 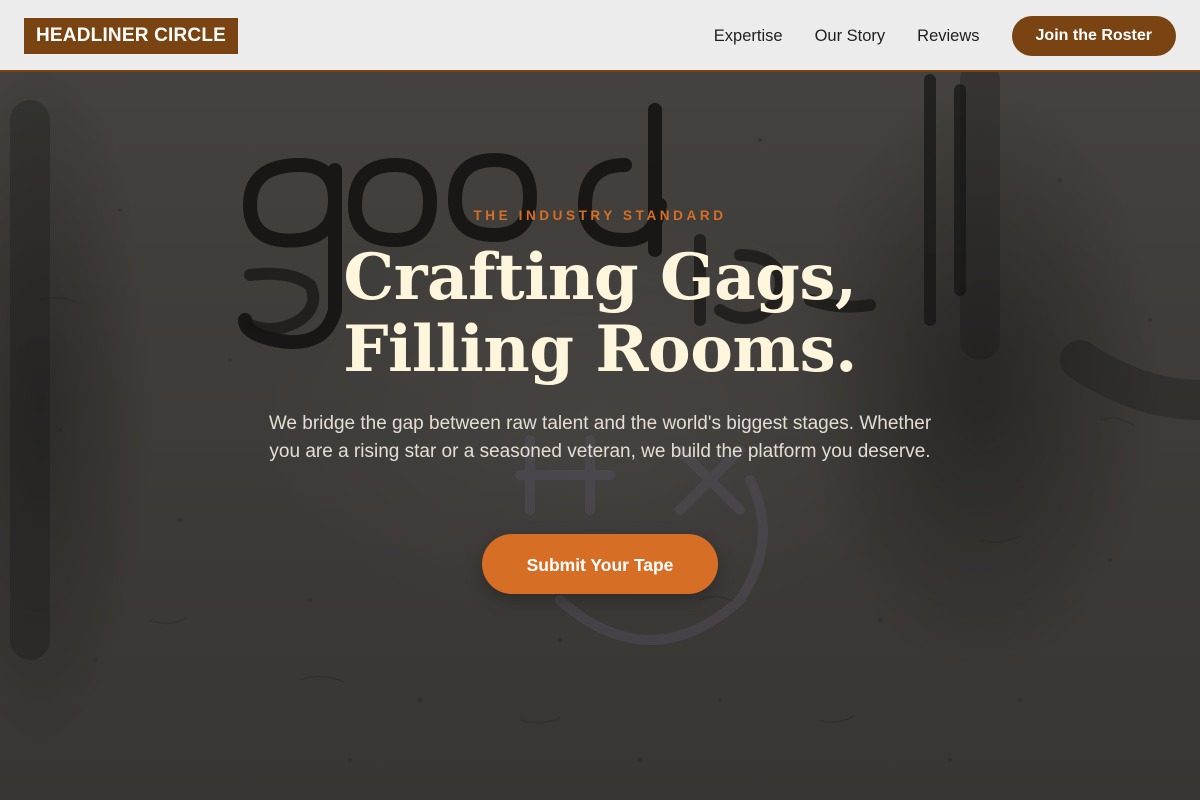 What do you see at coordinates (1093, 36) in the screenshot?
I see `join-roster-button: Join the Roster` at bounding box center [1093, 36].